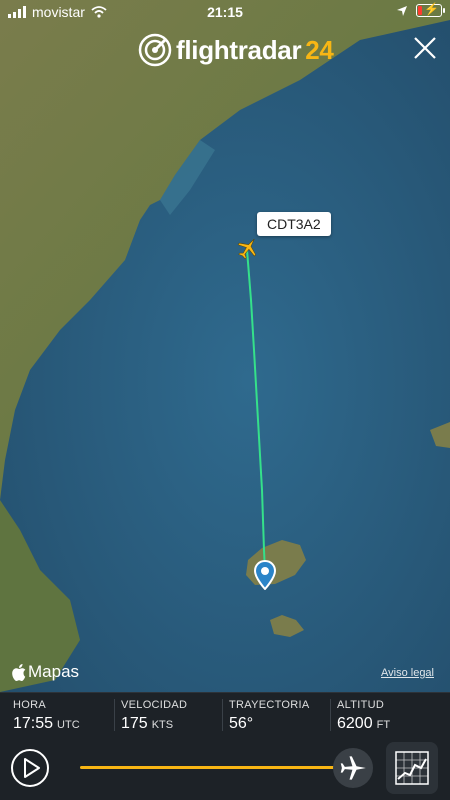 The height and width of the screenshot is (800, 450). What do you see at coordinates (54, 671) in the screenshot?
I see `maps-logo-text: Mapas` at bounding box center [54, 671].